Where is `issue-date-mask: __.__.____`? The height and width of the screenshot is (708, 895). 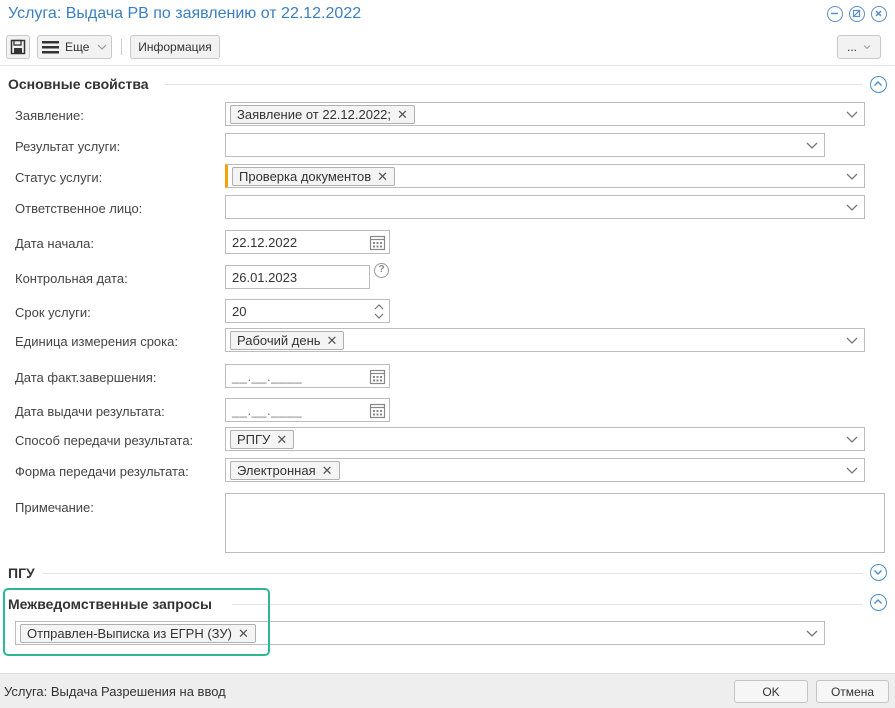
issue-date-mask: __.__.____ is located at coordinates (267, 410).